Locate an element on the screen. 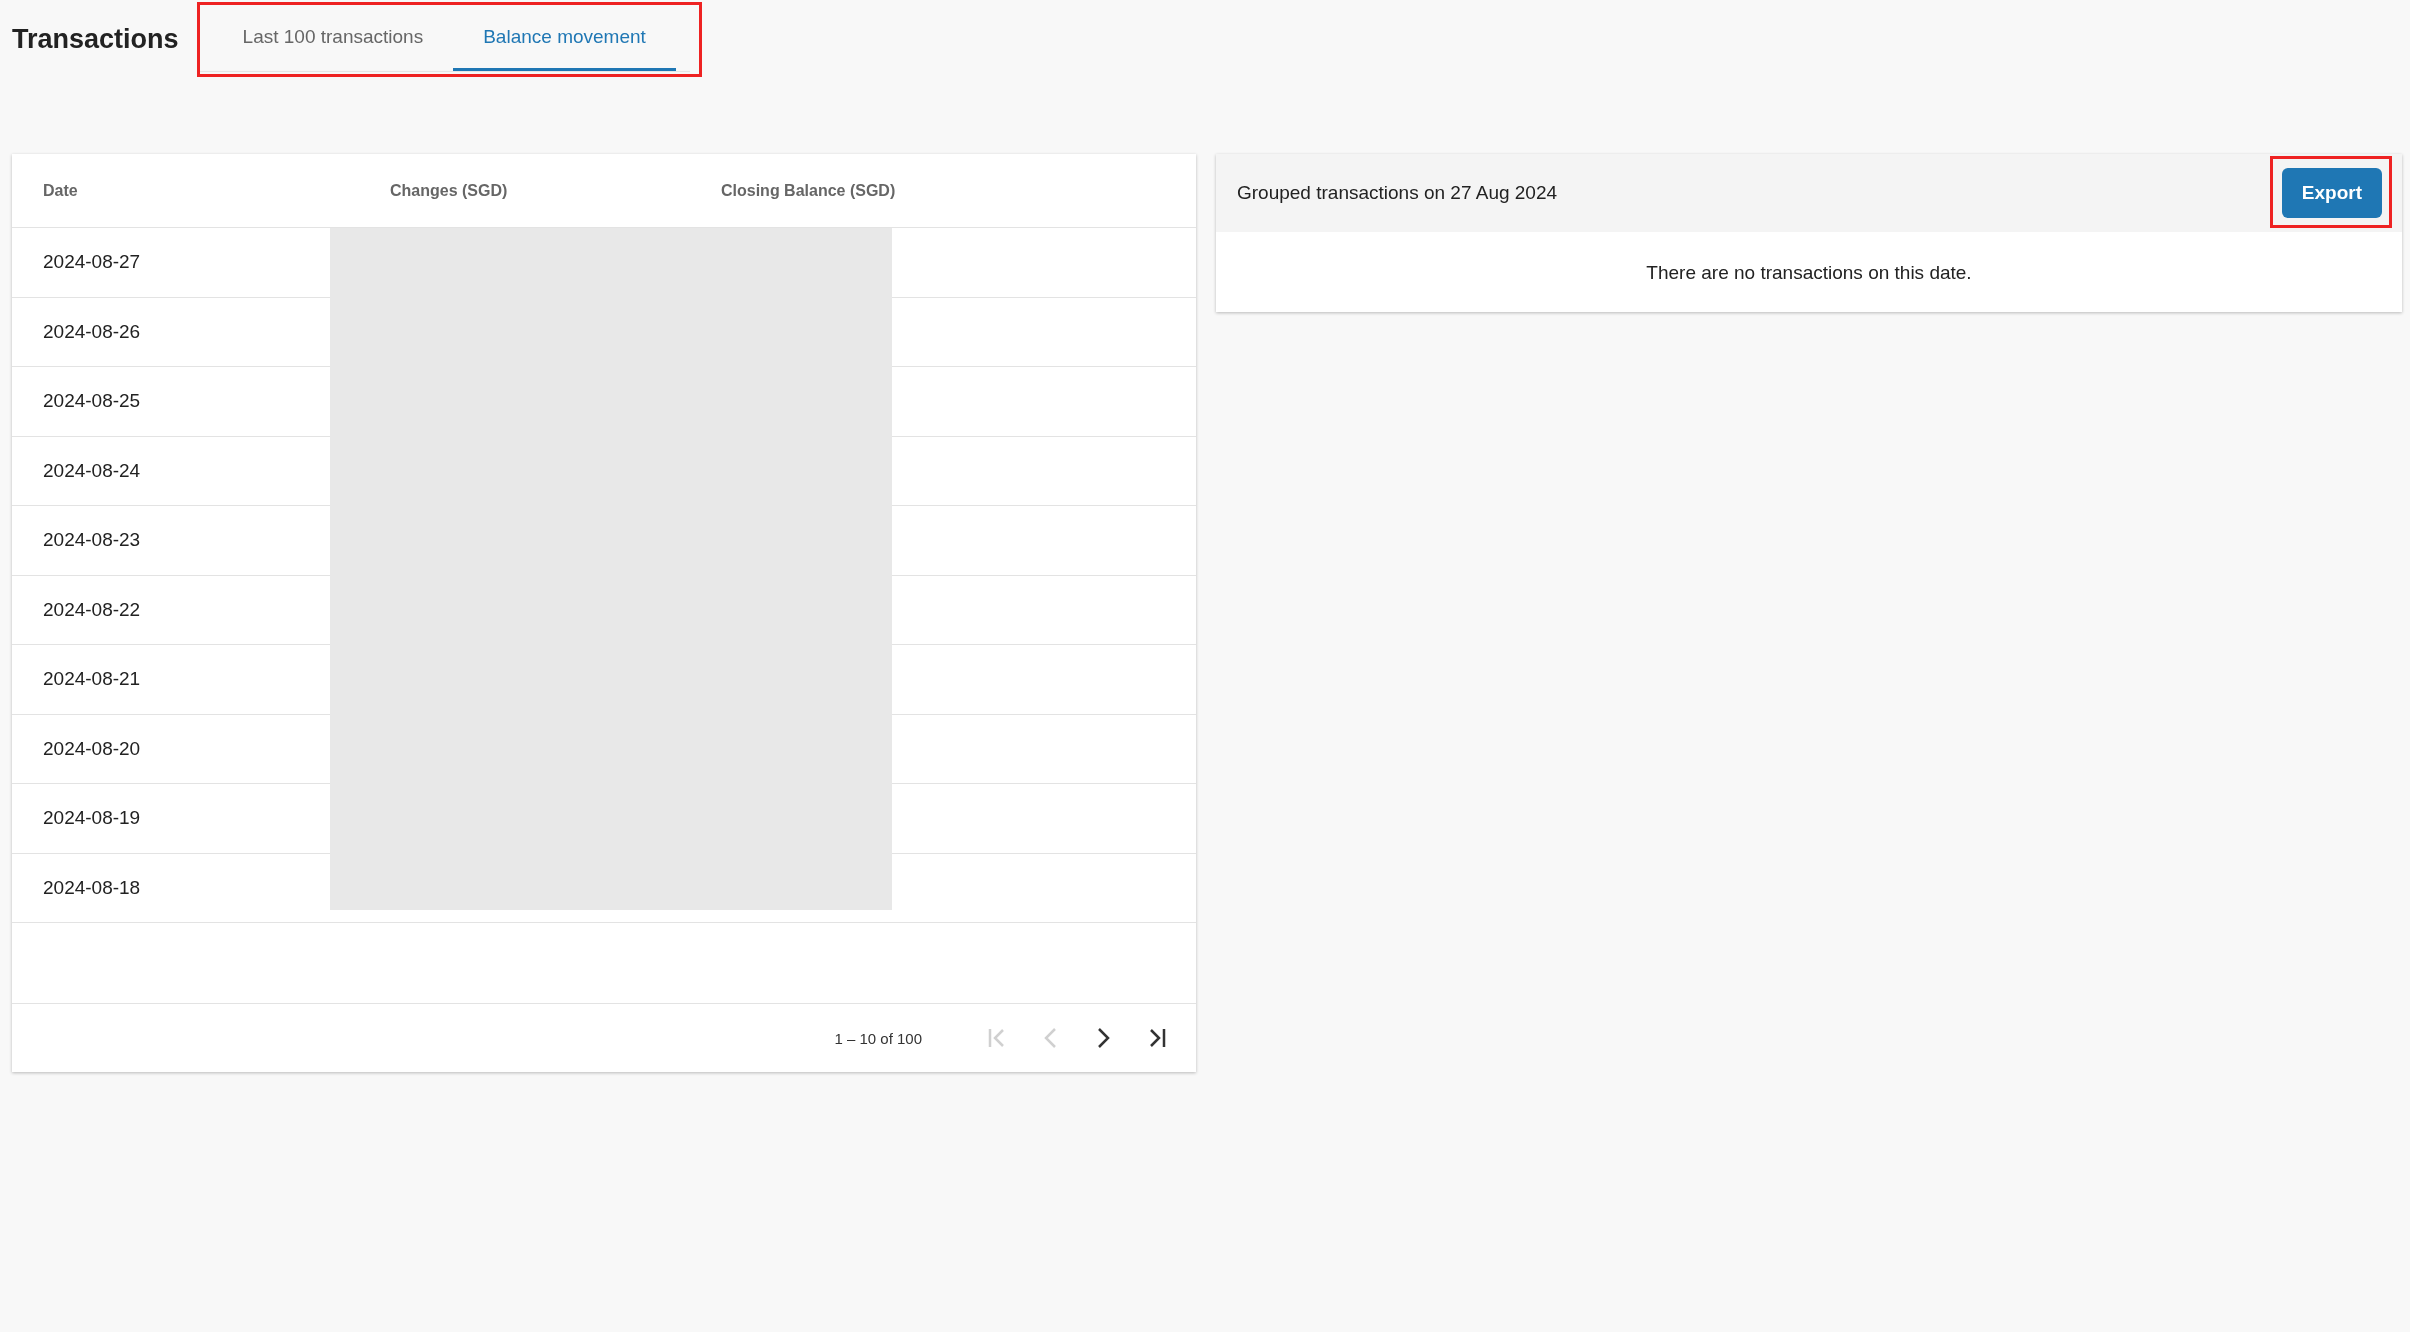 The height and width of the screenshot is (1332, 2410). detail-title: Grouped transactions on 27 Aug 2024 is located at coordinates (1397, 193).